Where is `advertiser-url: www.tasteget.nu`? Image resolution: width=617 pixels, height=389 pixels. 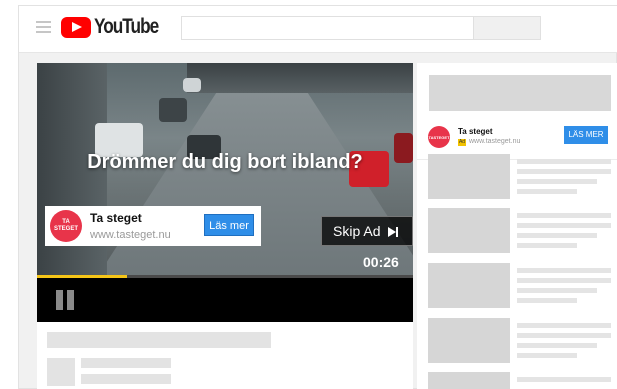
advertiser-url: www.tasteget.nu is located at coordinates (130, 235).